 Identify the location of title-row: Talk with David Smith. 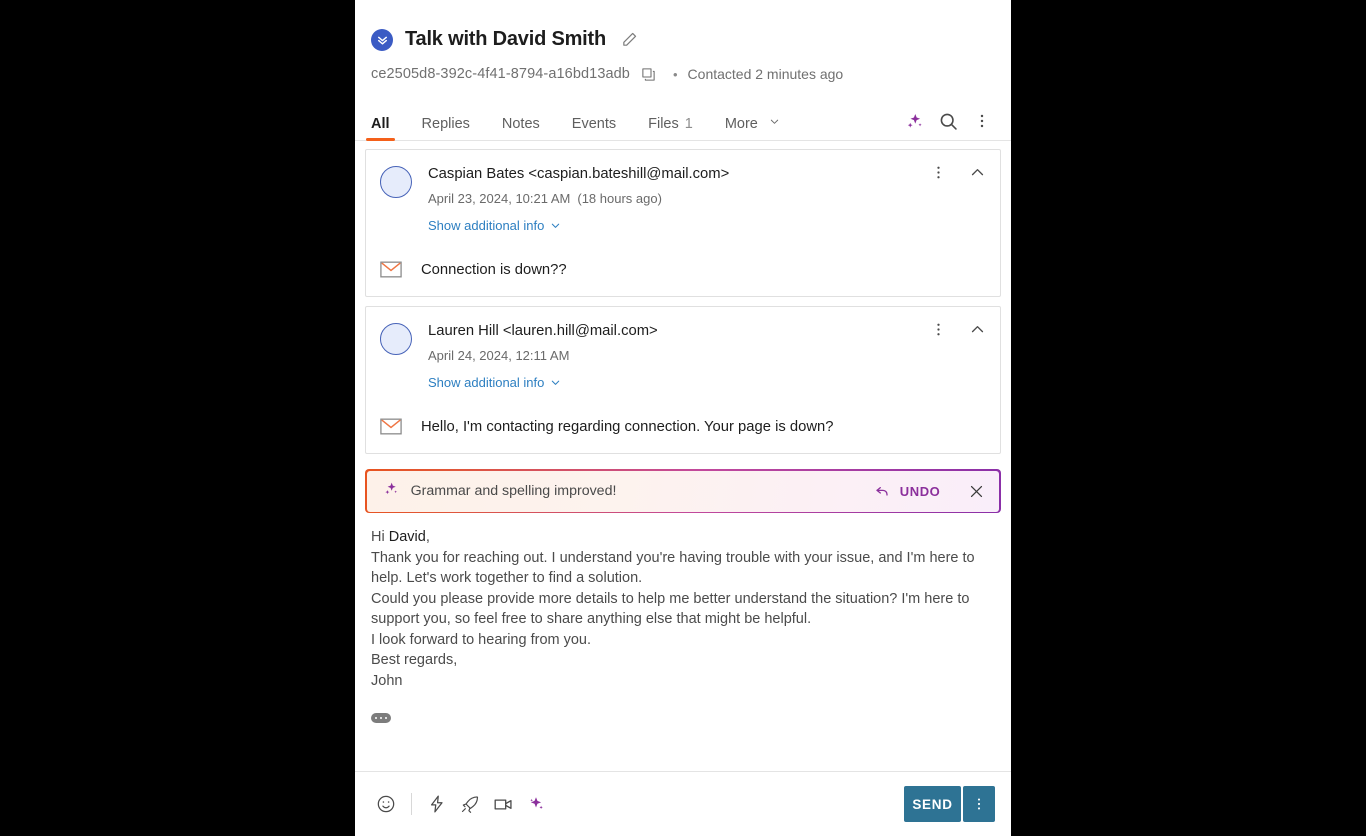
(683, 39).